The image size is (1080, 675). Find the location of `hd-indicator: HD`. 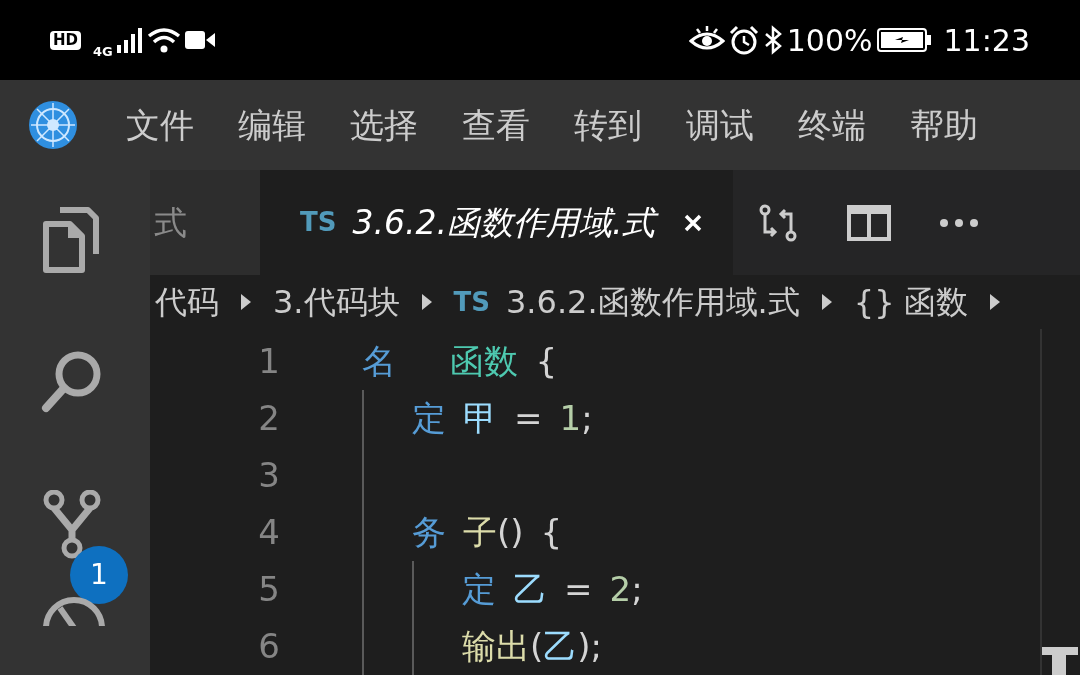

hd-indicator: HD is located at coordinates (65, 40).